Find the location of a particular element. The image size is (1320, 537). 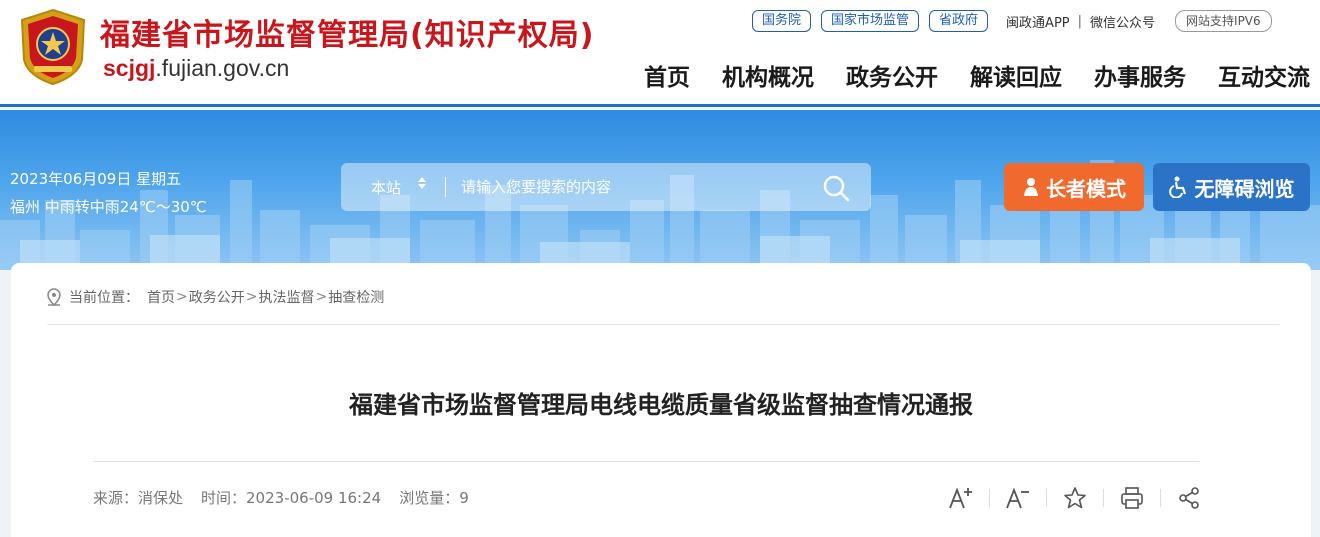

print-icon is located at coordinates (1132, 498).